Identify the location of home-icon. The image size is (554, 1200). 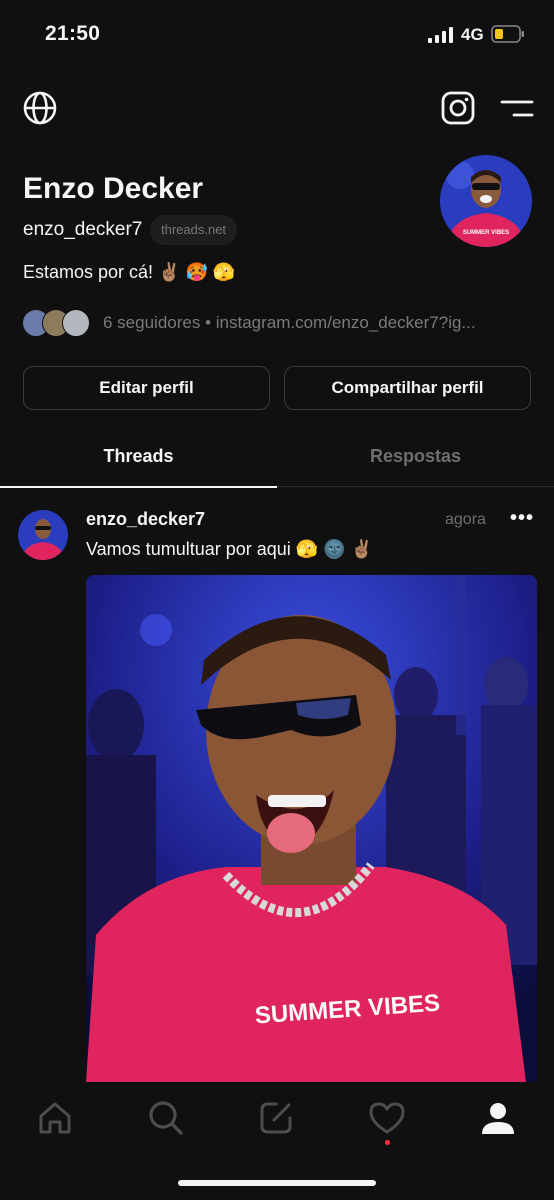
(55, 1118).